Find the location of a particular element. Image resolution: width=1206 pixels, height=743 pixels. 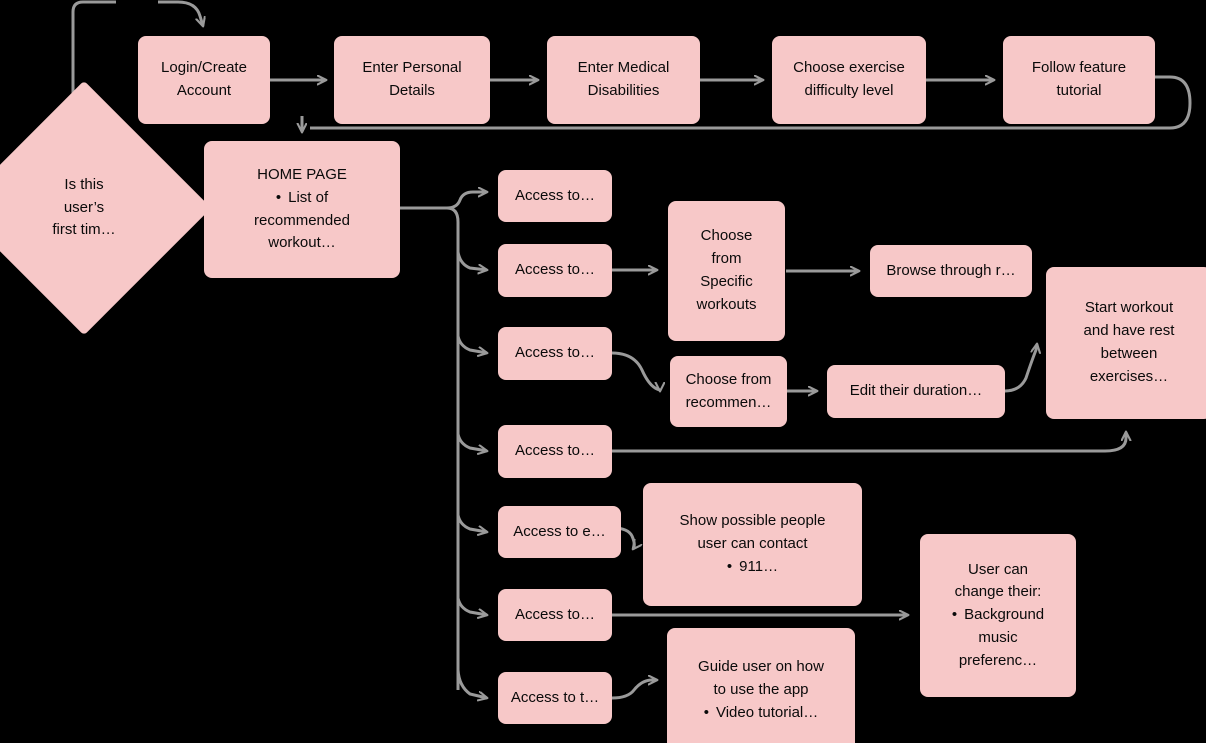

edge-trunk-to-access3 is located at coordinates (471, 344).